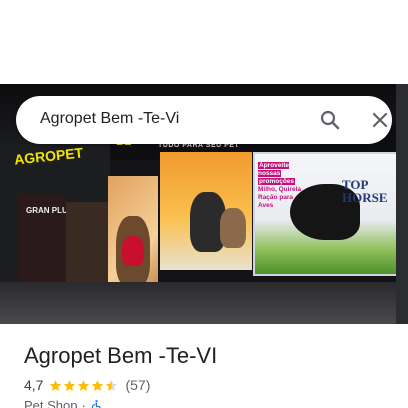  Describe the element at coordinates (137, 385) in the screenshot. I see `review-count: (57)` at that location.